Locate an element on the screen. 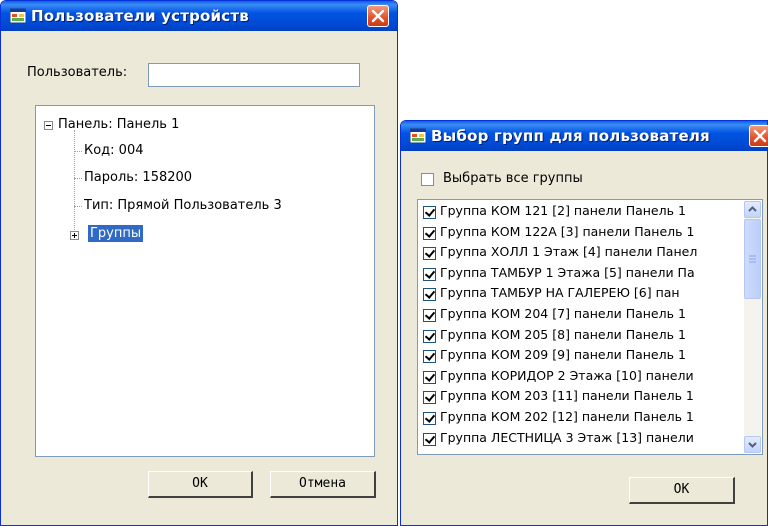 This screenshot has width=768, height=526. select-all-checkbox is located at coordinates (427, 179).